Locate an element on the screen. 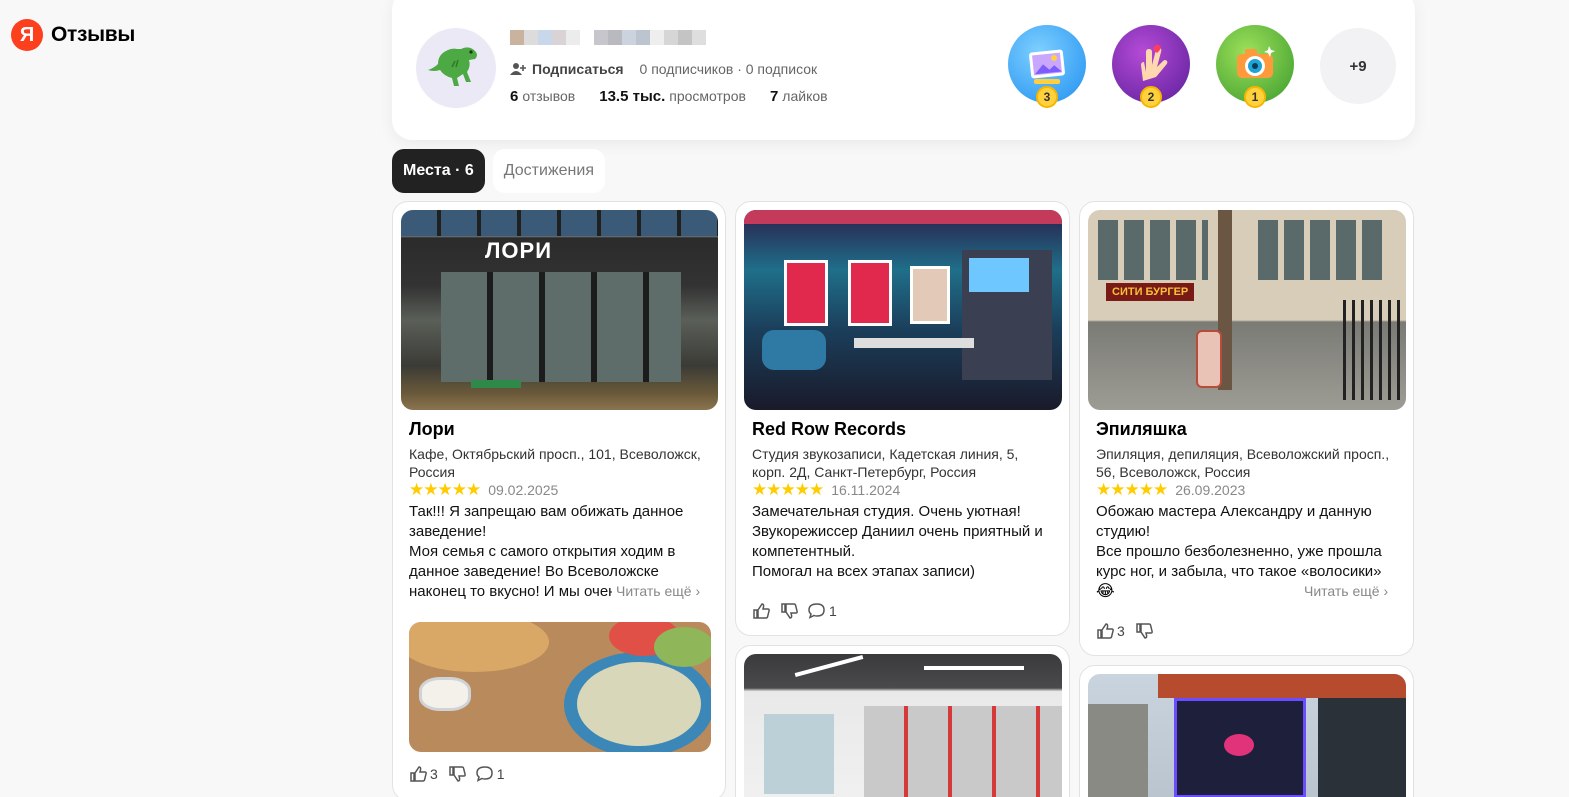 This screenshot has width=1569, height=797. badge-count: 1 is located at coordinates (1255, 97).